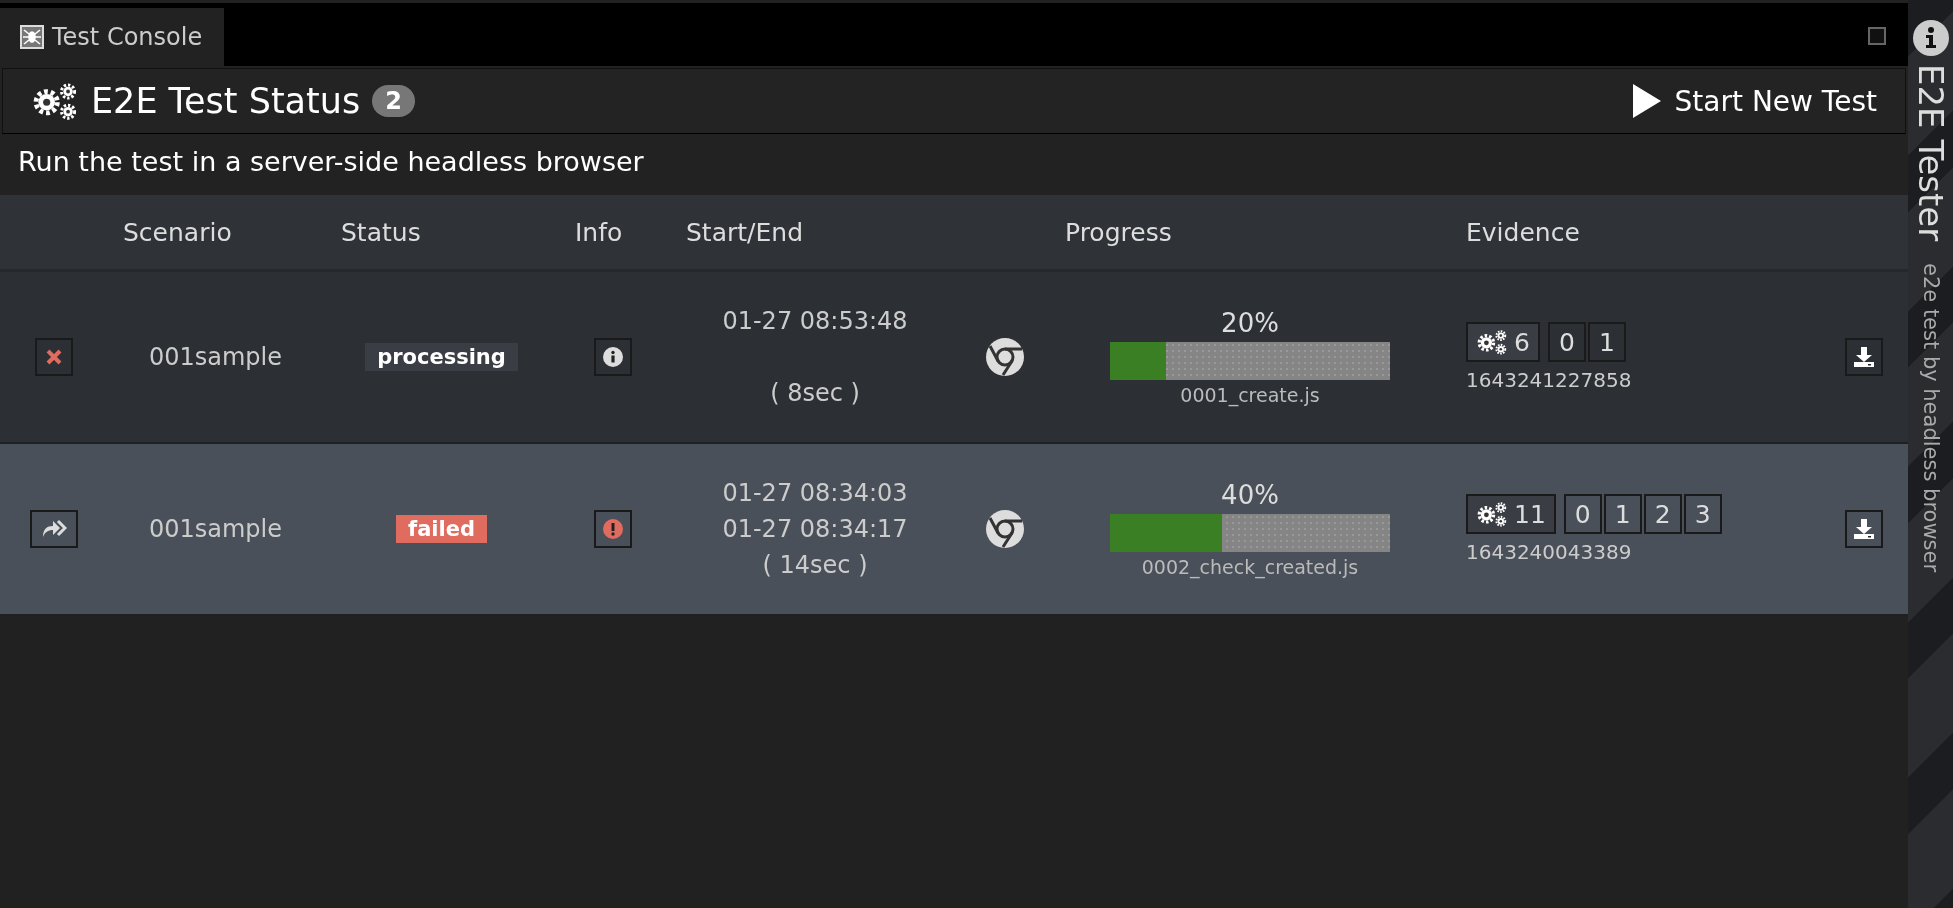 The height and width of the screenshot is (908, 1953). I want to click on screenshot-button: 2, so click(1662, 514).